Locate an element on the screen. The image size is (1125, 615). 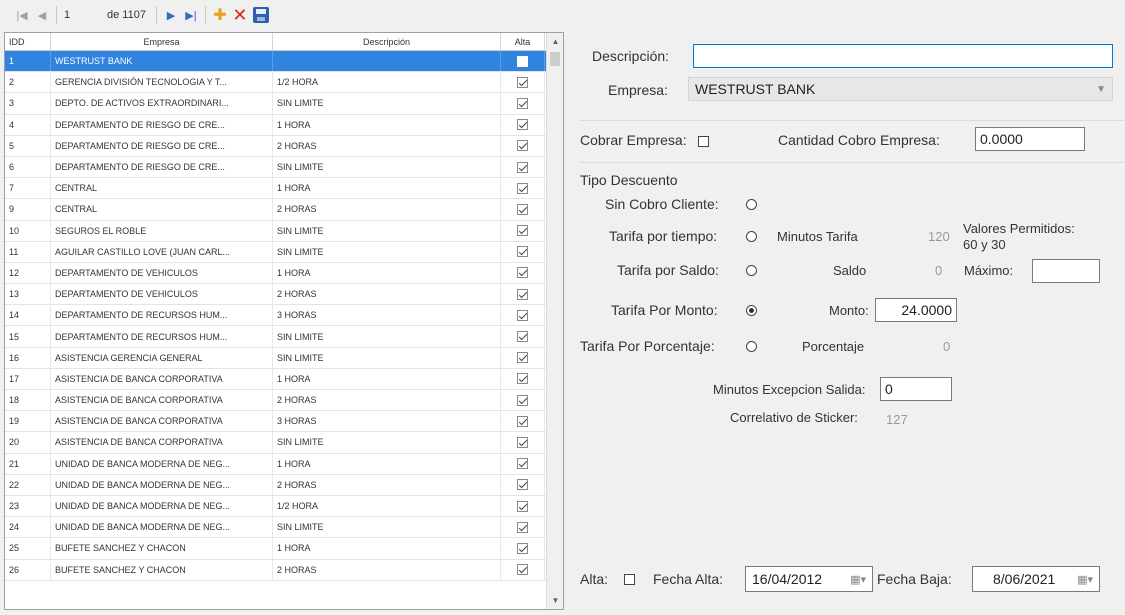
cell-idd: 16 is located at coordinates (28, 357).